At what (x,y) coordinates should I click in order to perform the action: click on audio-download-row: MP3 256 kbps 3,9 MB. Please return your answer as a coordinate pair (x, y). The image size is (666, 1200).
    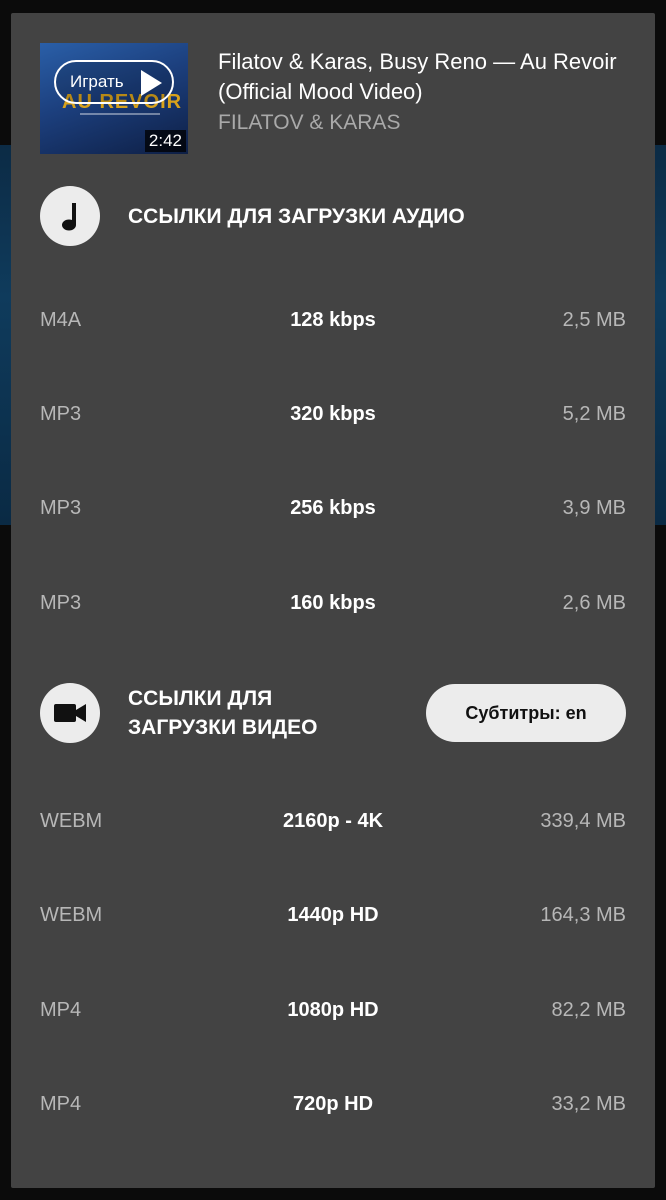
    Looking at the image, I should click on (333, 508).